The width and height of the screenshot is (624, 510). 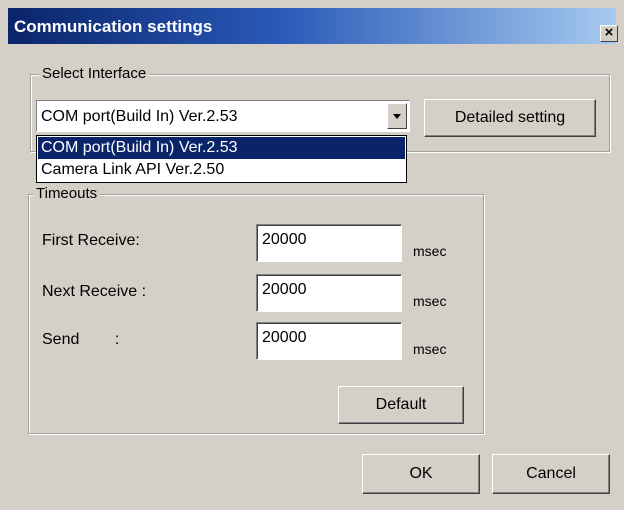 I want to click on chevron-down-icon, so click(x=397, y=116).